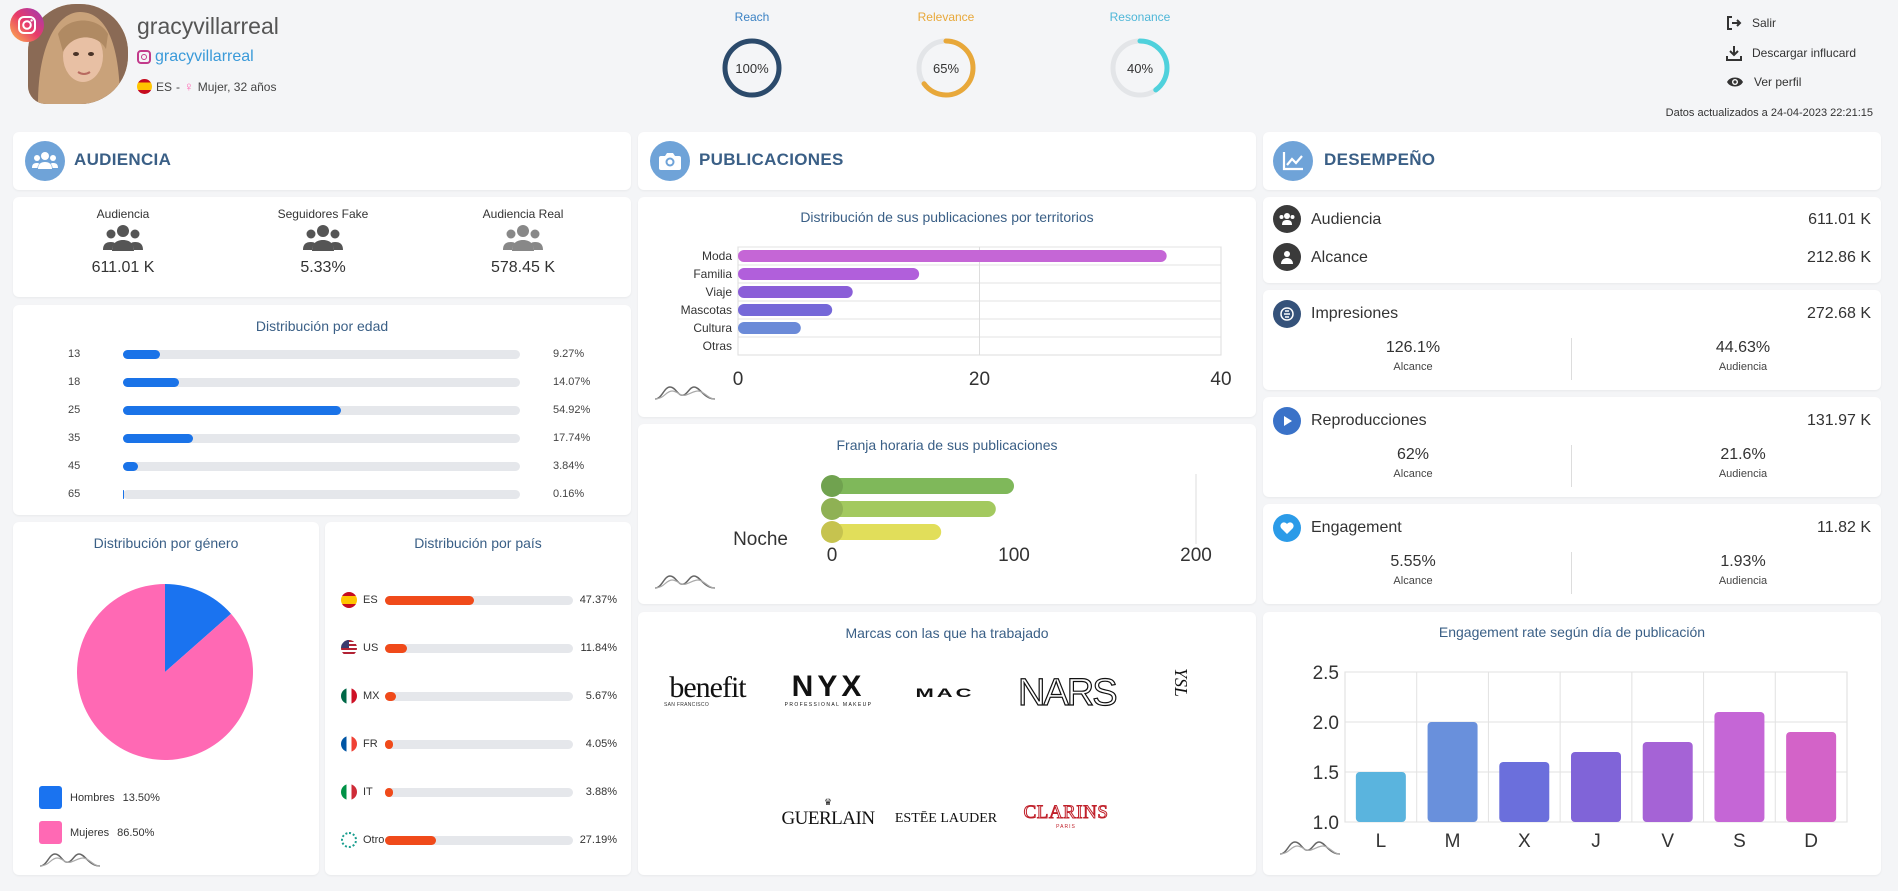 The height and width of the screenshot is (891, 1898). What do you see at coordinates (1326, 723) in the screenshot?
I see `y-tick-label: 2.0` at bounding box center [1326, 723].